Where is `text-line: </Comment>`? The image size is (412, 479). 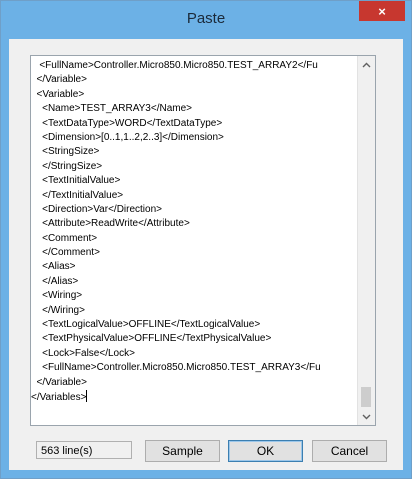 text-line: </Comment> is located at coordinates (65, 253).